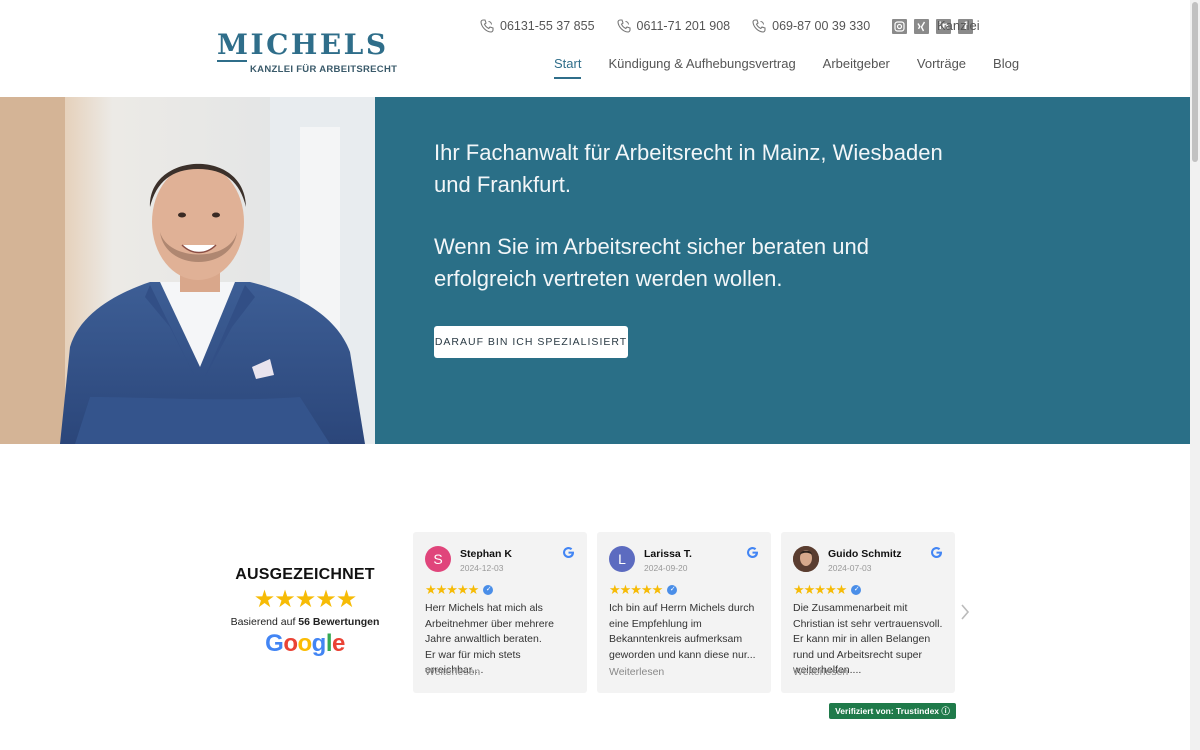  I want to click on logo-underline, so click(232, 61).